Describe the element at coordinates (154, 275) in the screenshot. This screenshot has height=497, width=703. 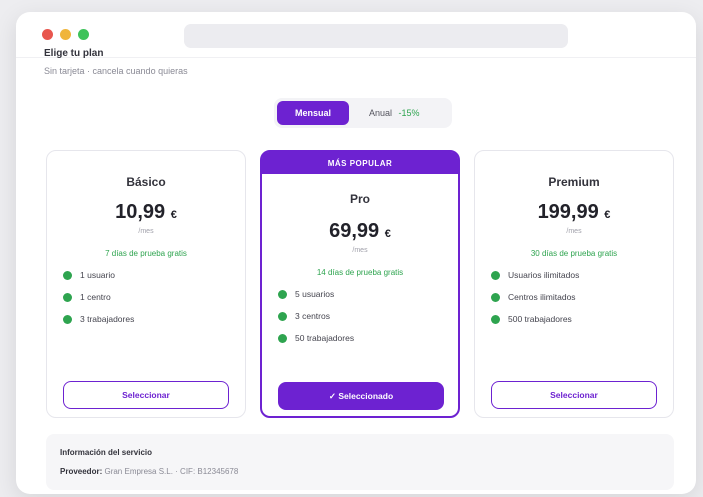
I see `feature-item: 1 usuario` at that location.